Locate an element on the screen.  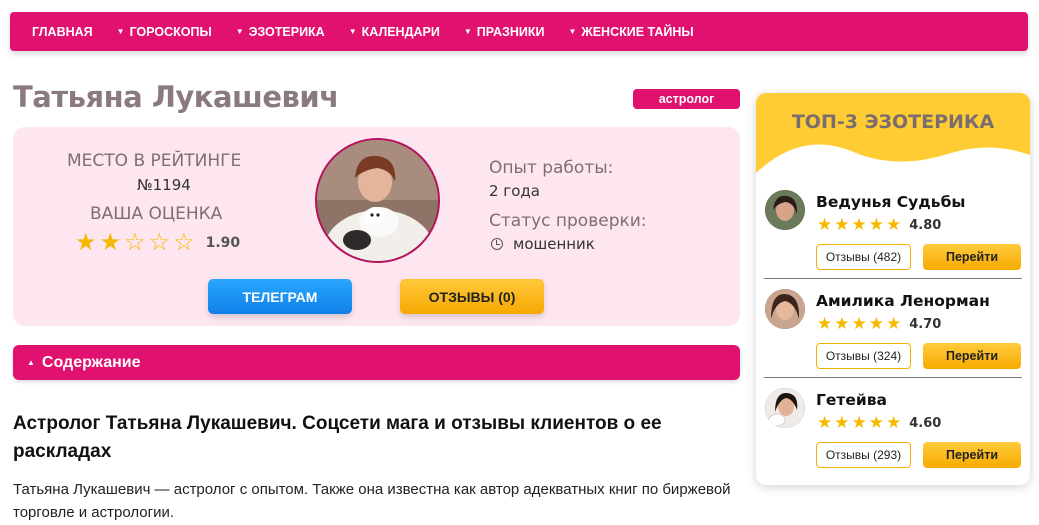
top-item-name: Ведунья Судьбы is located at coordinates (890, 202).